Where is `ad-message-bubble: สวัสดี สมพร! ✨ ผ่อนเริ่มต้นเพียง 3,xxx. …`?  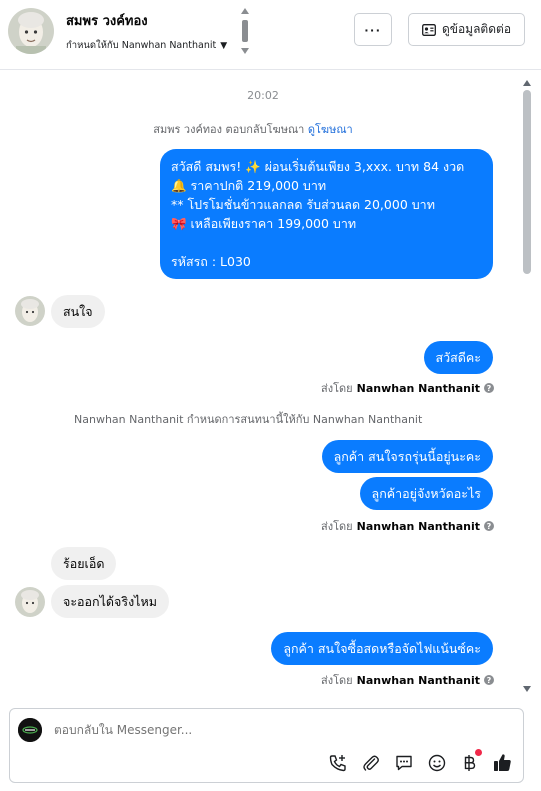 ad-message-bubble: สวัสดี สมพร! ✨ ผ่อนเริ่มต้นเพียง 3,xxx. … is located at coordinates (326, 214).